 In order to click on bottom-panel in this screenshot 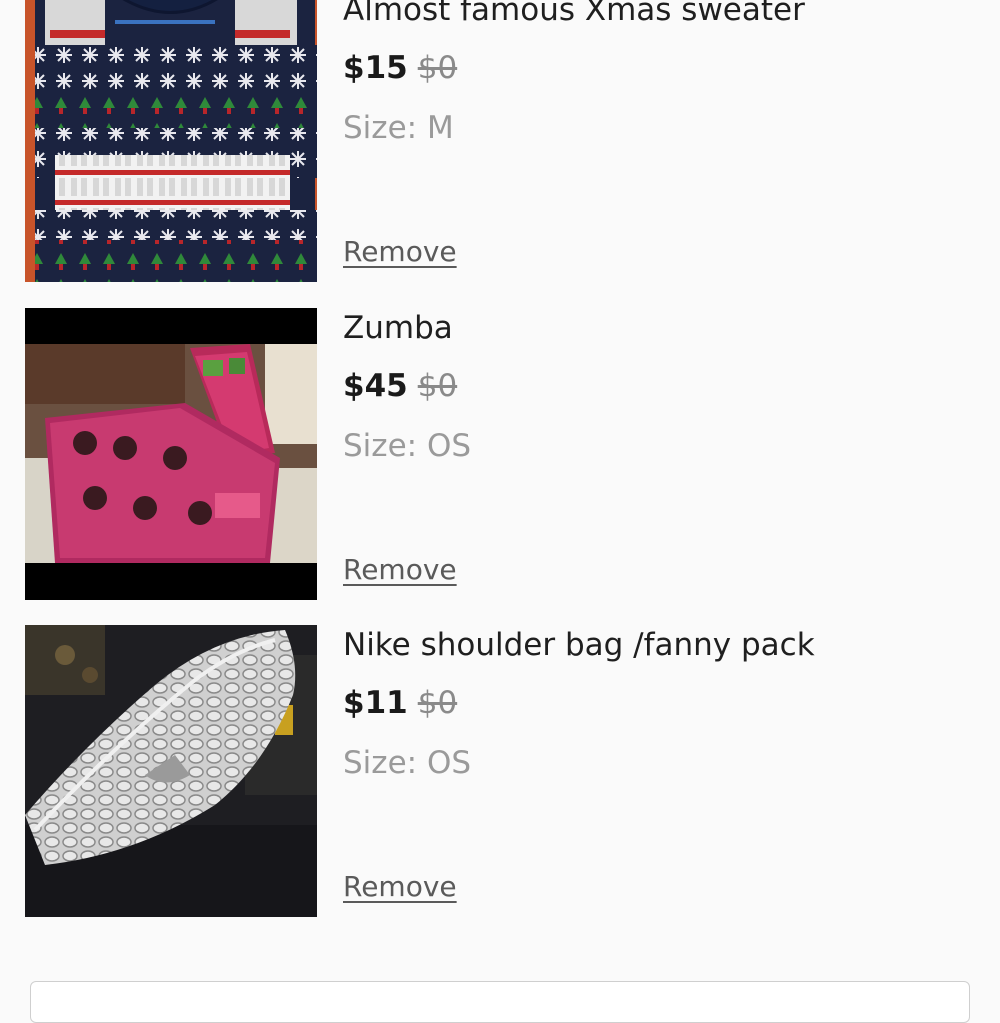, I will do `click(500, 1002)`.